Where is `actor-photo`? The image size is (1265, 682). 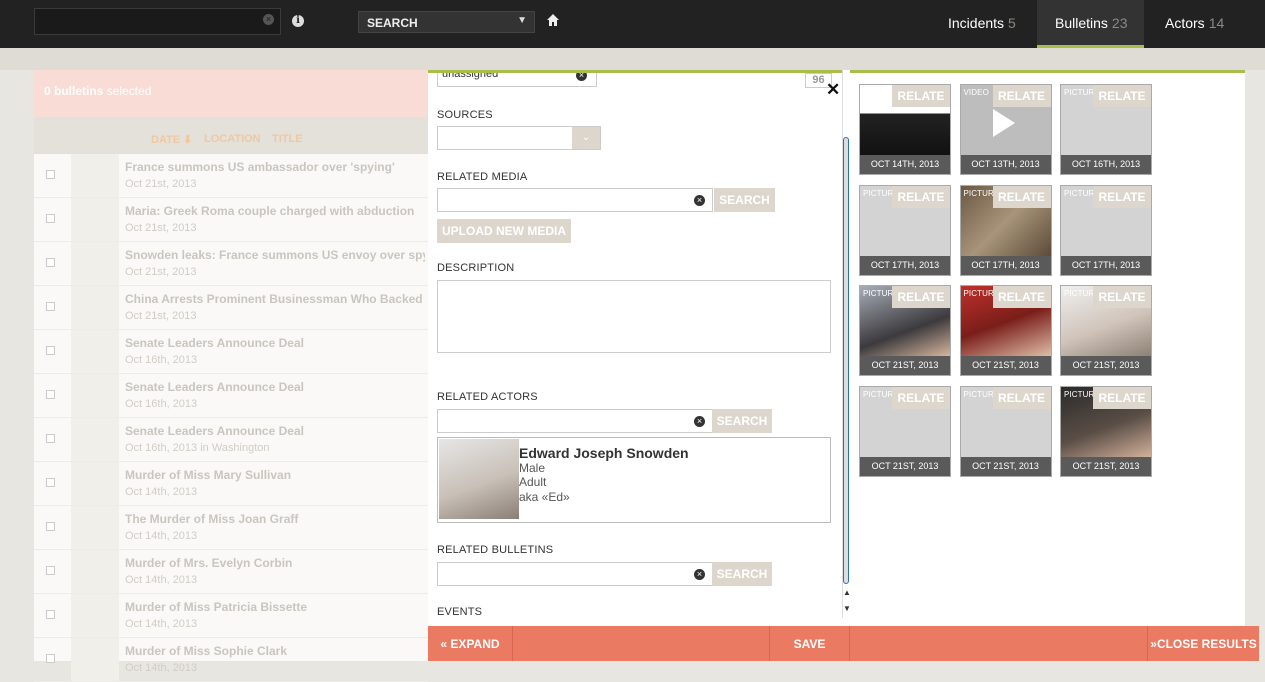 actor-photo is located at coordinates (479, 479).